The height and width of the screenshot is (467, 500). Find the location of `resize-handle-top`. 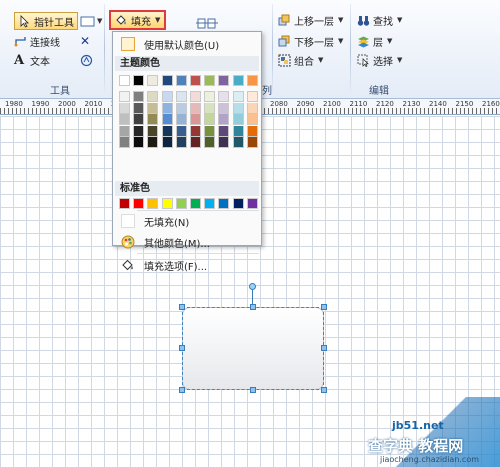

resize-handle-top is located at coordinates (253, 307).